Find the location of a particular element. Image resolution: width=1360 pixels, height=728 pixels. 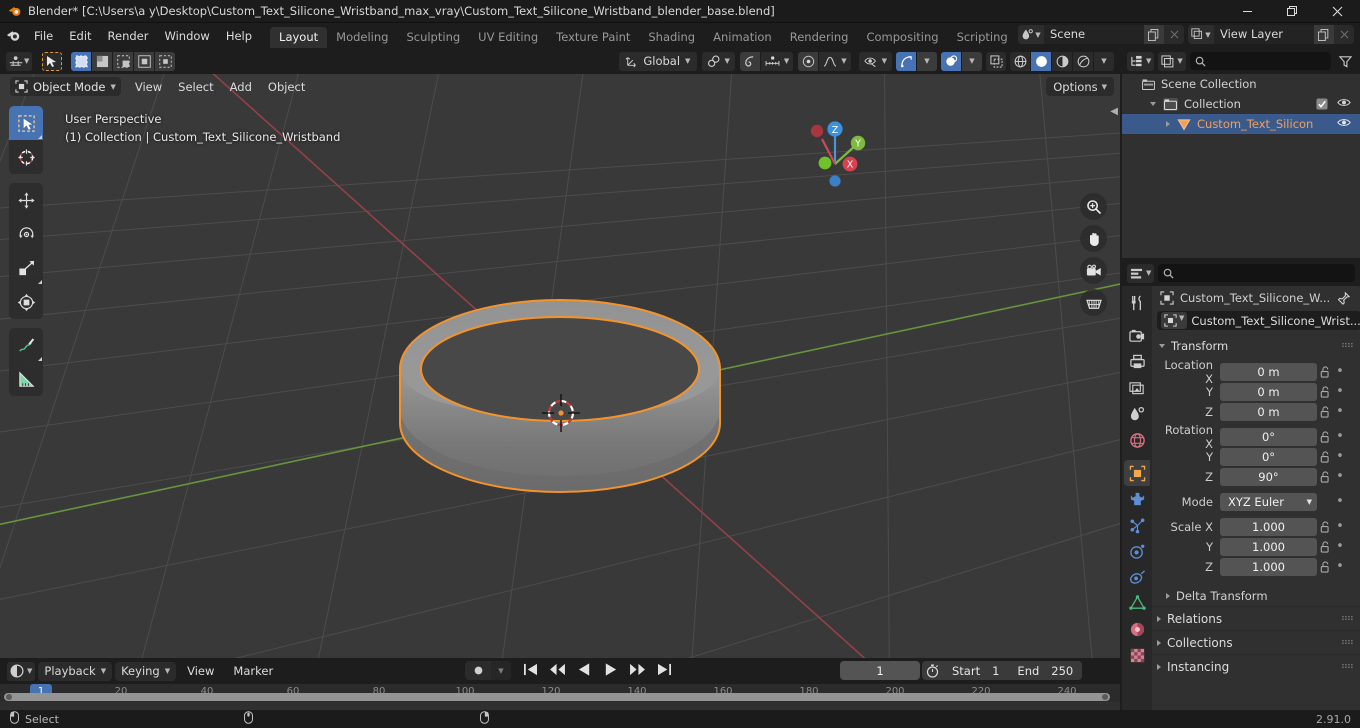

output-tab is located at coordinates (1137, 362).